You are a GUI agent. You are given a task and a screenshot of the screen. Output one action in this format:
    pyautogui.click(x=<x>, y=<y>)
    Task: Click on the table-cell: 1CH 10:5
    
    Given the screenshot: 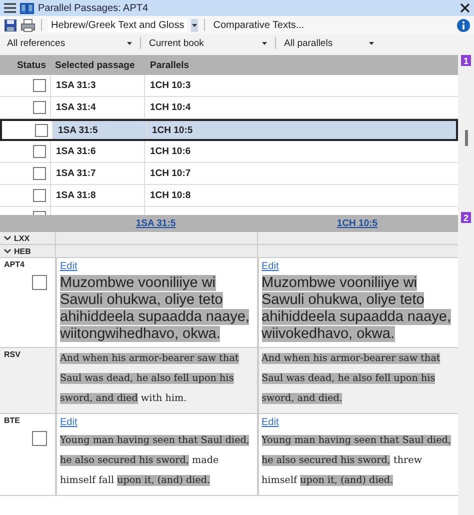 What is the action you would take?
    pyautogui.click(x=172, y=130)
    